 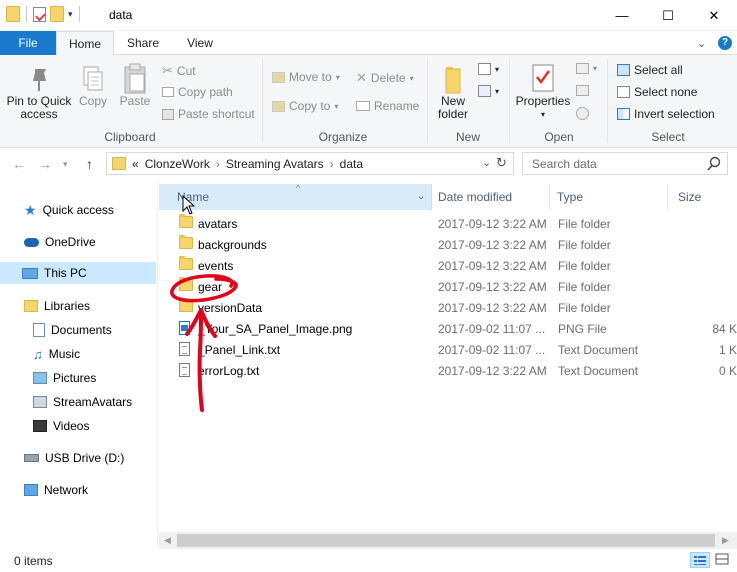 I want to click on details-view-icon, so click(x=700, y=560).